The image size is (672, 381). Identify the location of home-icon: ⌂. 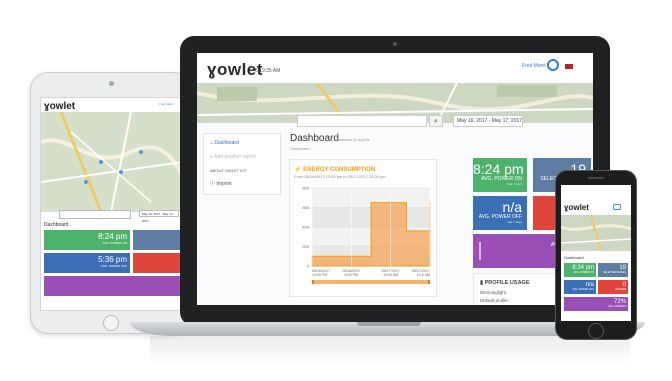
(212, 143).